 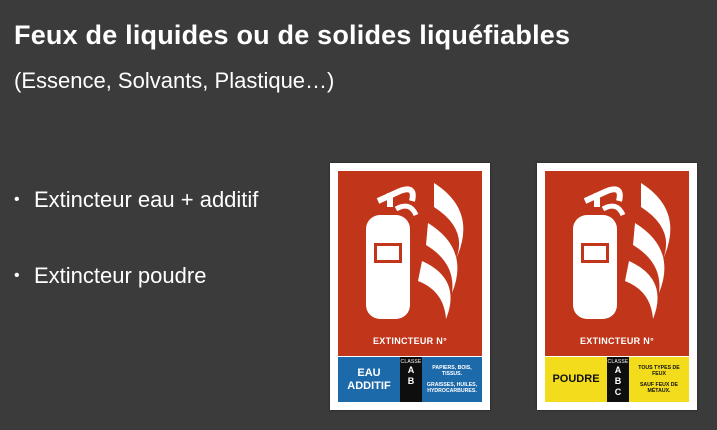 I want to click on bullet-text: Extincteur eau + additif, so click(x=146, y=199).